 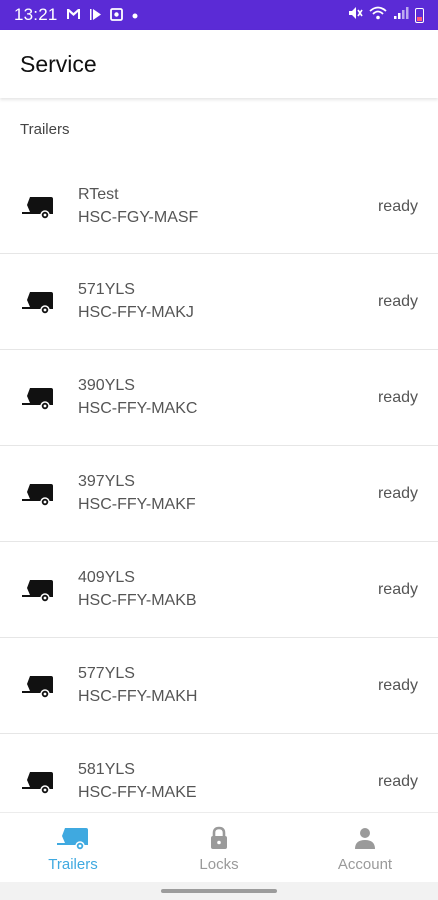 What do you see at coordinates (45, 129) in the screenshot?
I see `section-label: Trailers` at bounding box center [45, 129].